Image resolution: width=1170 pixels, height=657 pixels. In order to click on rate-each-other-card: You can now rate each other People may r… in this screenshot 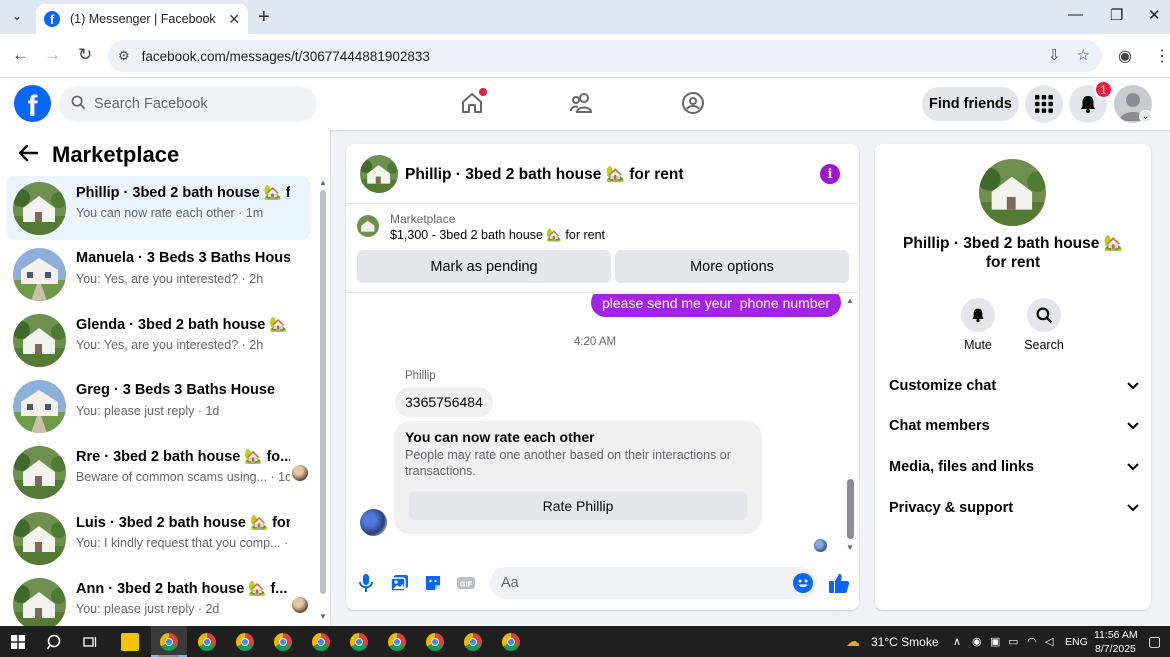, I will do `click(578, 477)`.